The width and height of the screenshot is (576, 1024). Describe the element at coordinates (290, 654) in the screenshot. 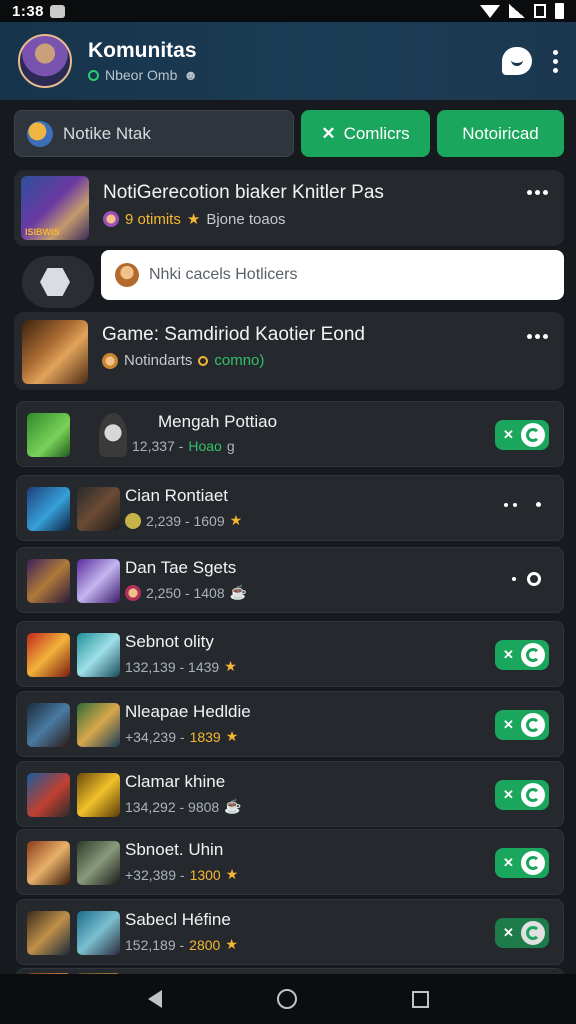

I see `list-item: Sebnot olity 132,139 - 1439 ★ ✕` at that location.